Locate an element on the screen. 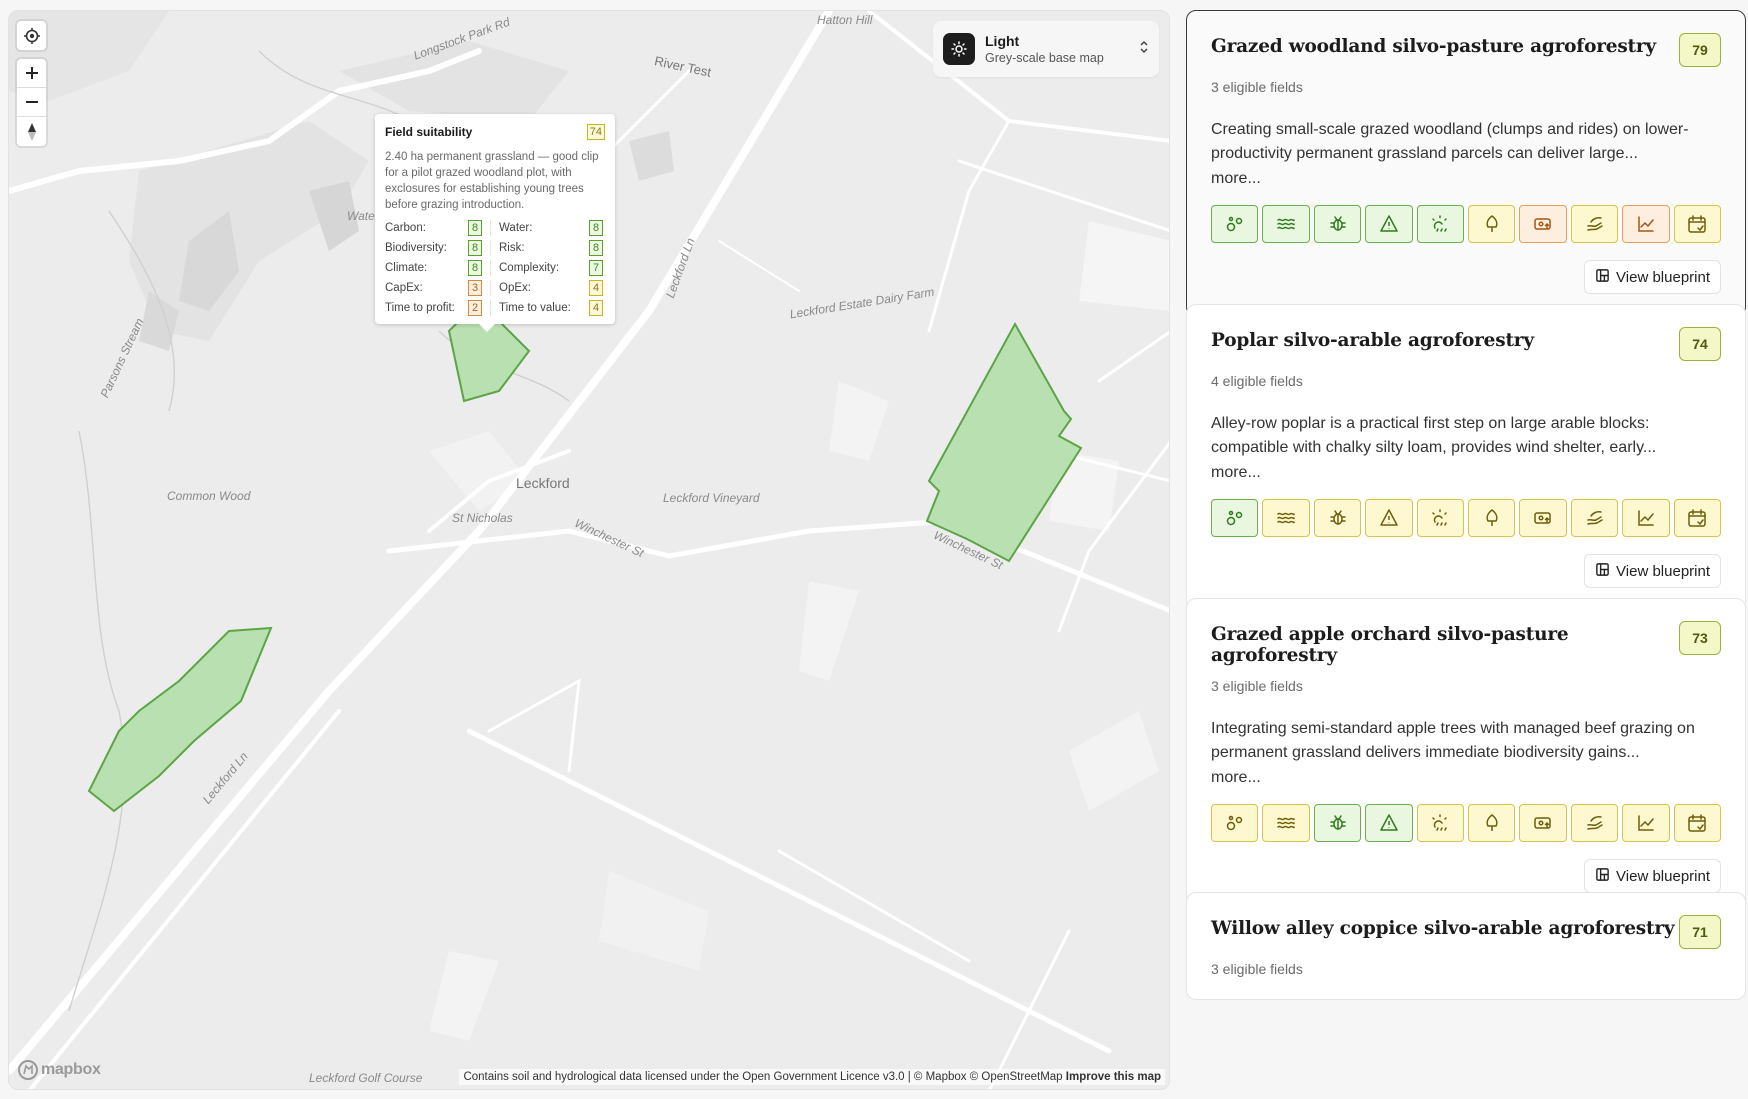 The width and height of the screenshot is (1748, 1099). mapbox-logo-text: mapbox is located at coordinates (71, 1069).